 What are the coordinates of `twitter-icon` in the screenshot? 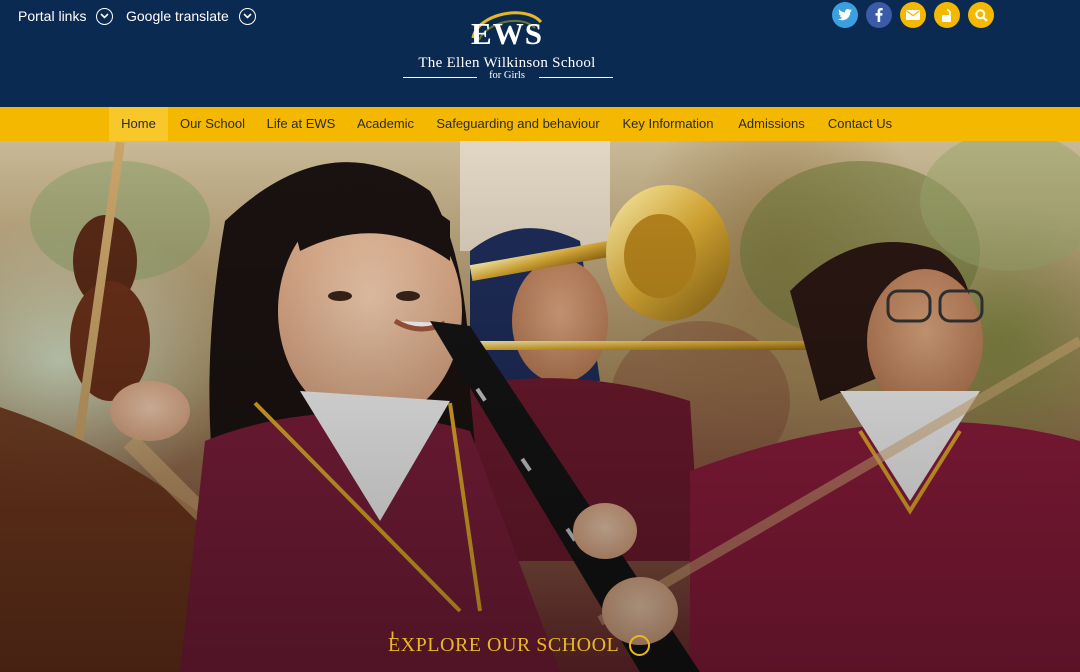 It's located at (845, 15).